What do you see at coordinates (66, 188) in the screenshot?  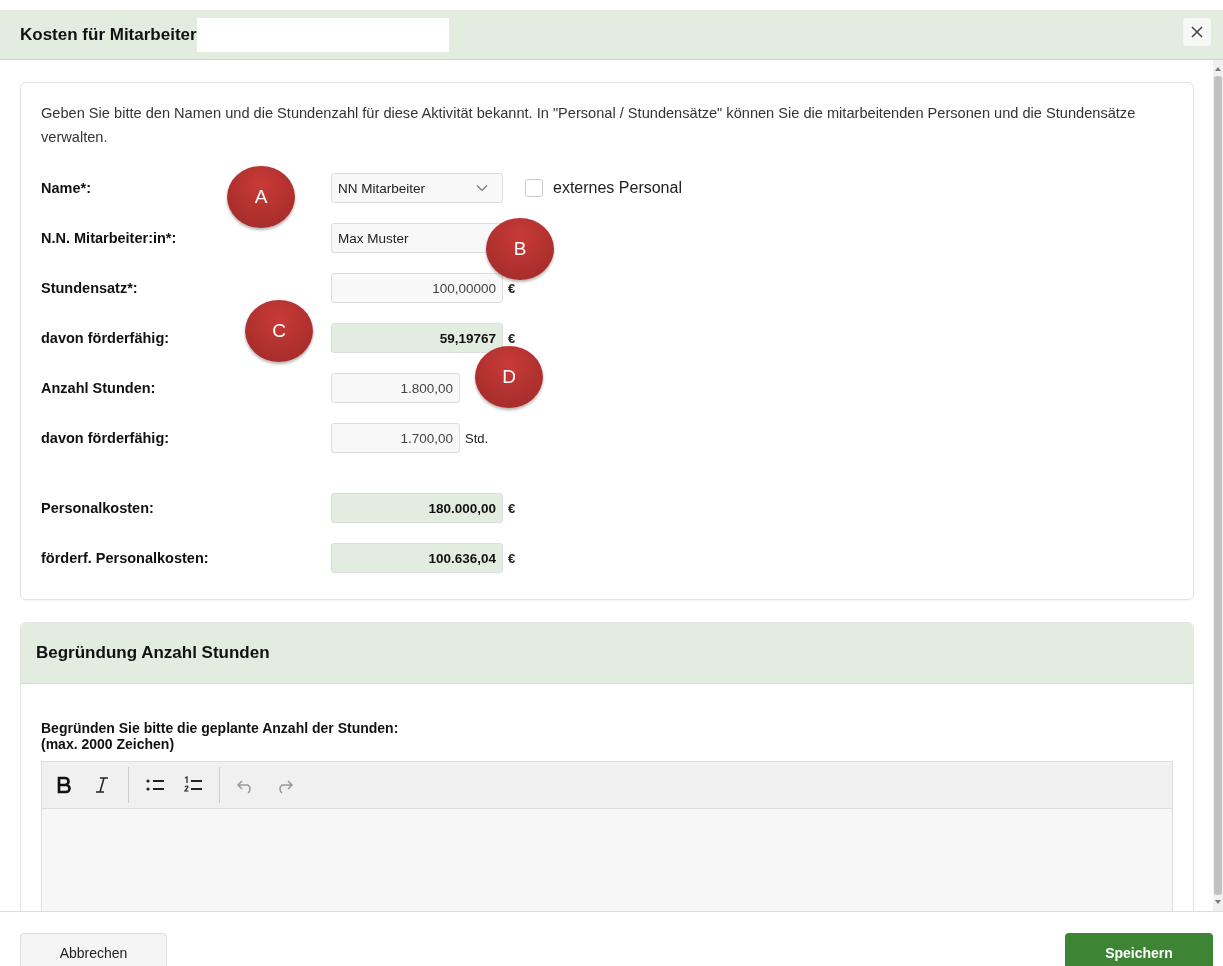 I see `field-label: Name*:` at bounding box center [66, 188].